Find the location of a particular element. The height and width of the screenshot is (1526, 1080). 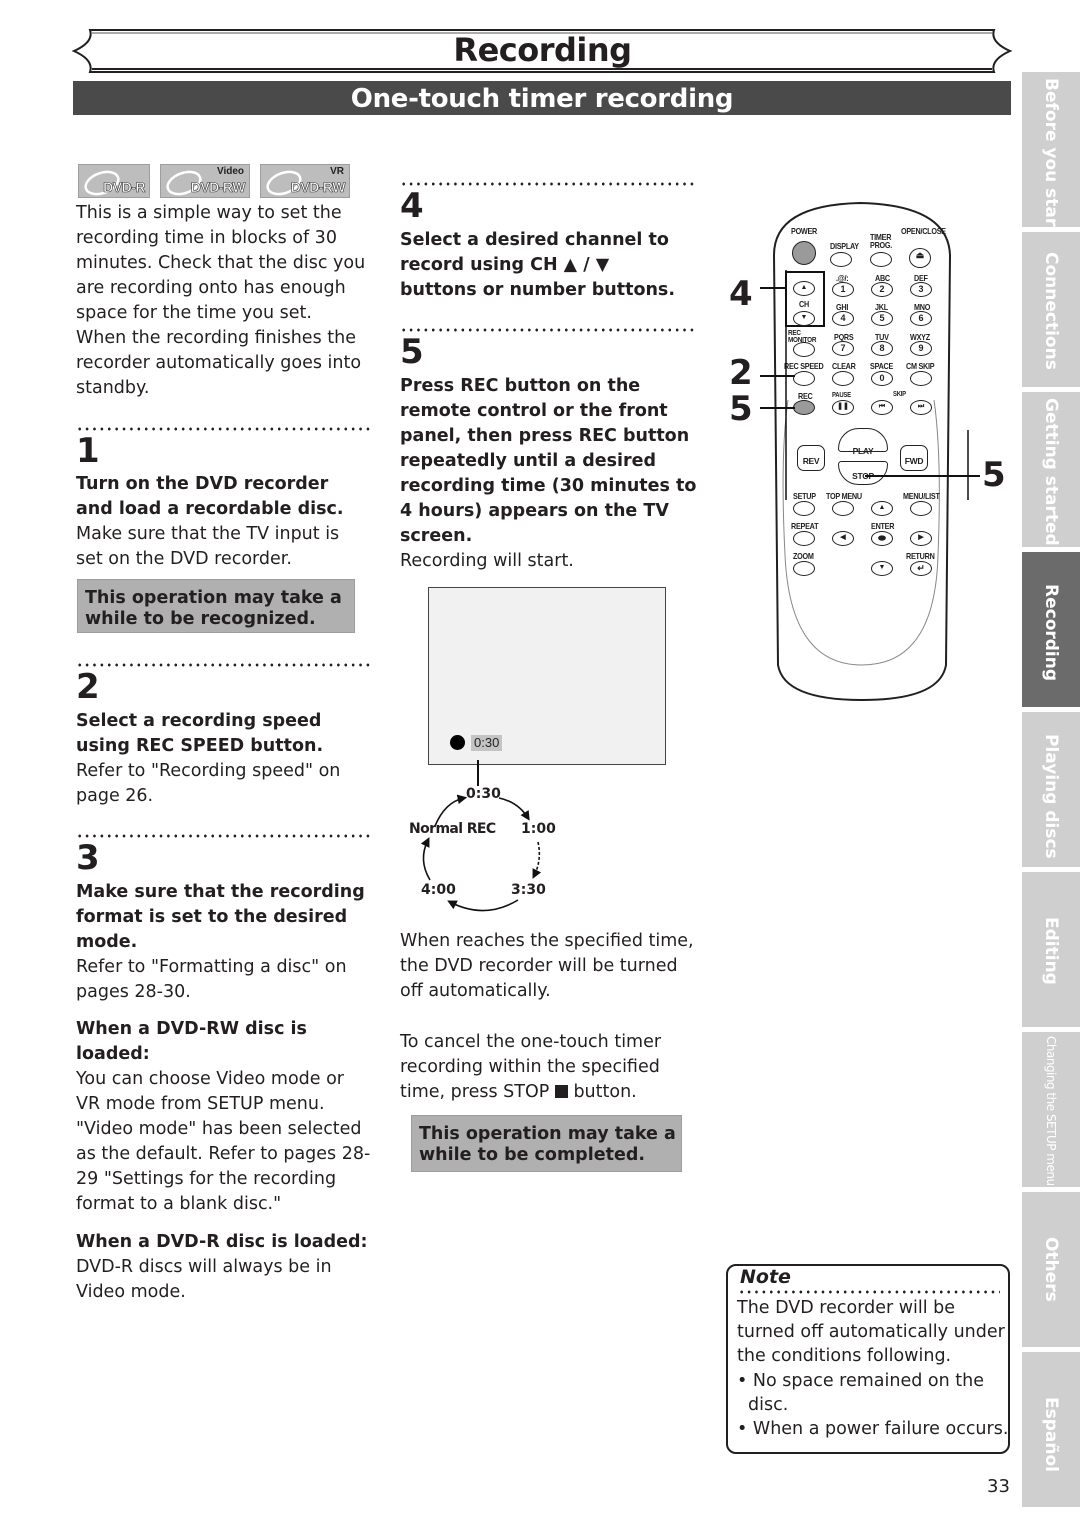

side-tab-before-you-start: Before you start is located at coordinates (1051, 153).